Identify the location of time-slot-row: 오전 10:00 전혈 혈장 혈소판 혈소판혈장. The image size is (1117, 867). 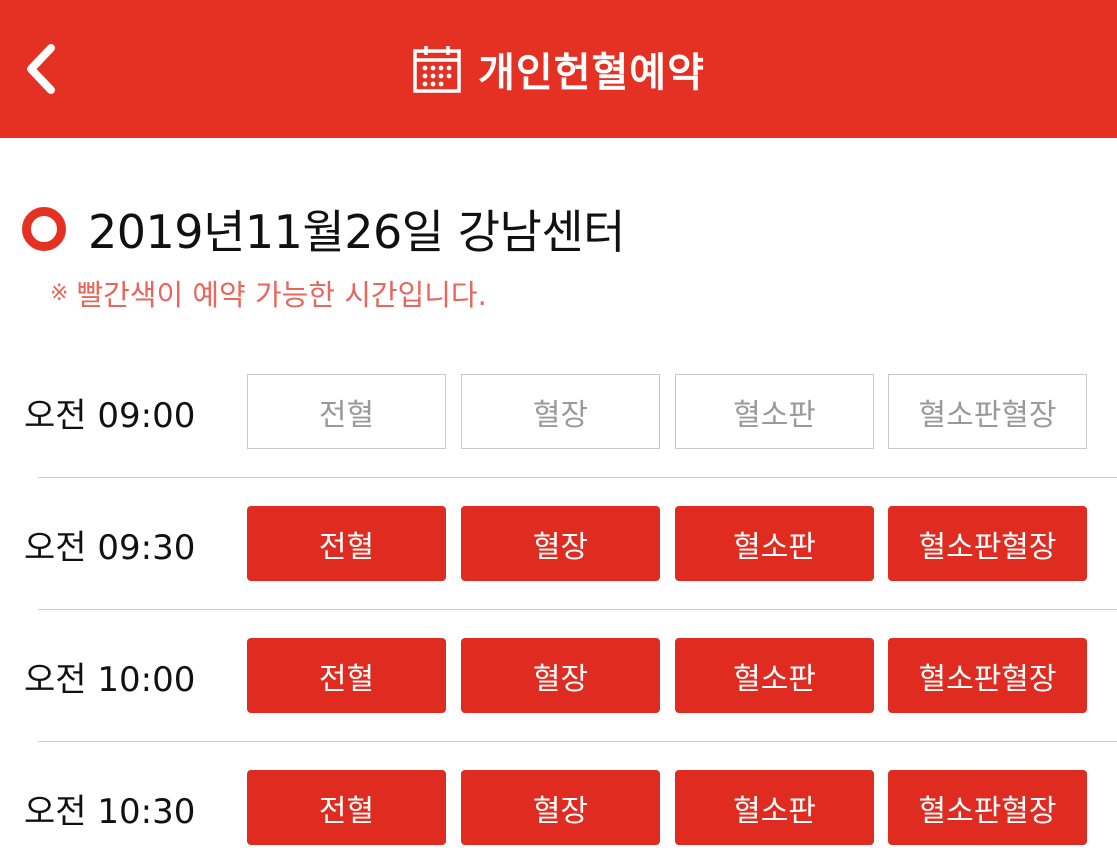
(558, 698).